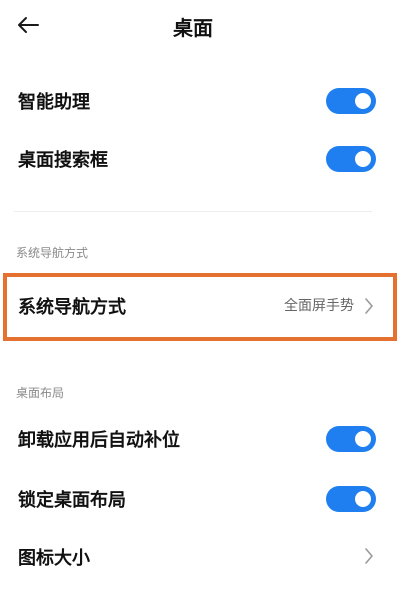  Describe the element at coordinates (63, 160) in the screenshot. I see `setting-label: 桌面搜索框` at that location.